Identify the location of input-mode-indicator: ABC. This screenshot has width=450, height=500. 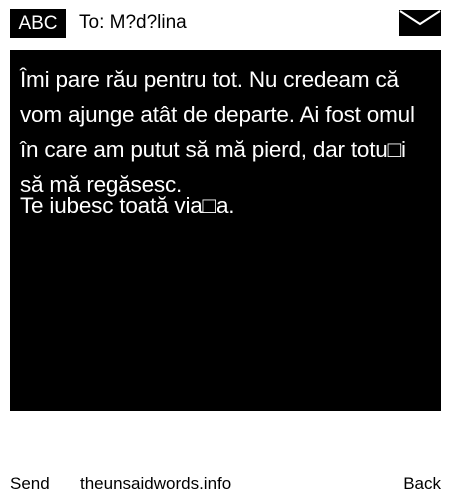
(38, 23).